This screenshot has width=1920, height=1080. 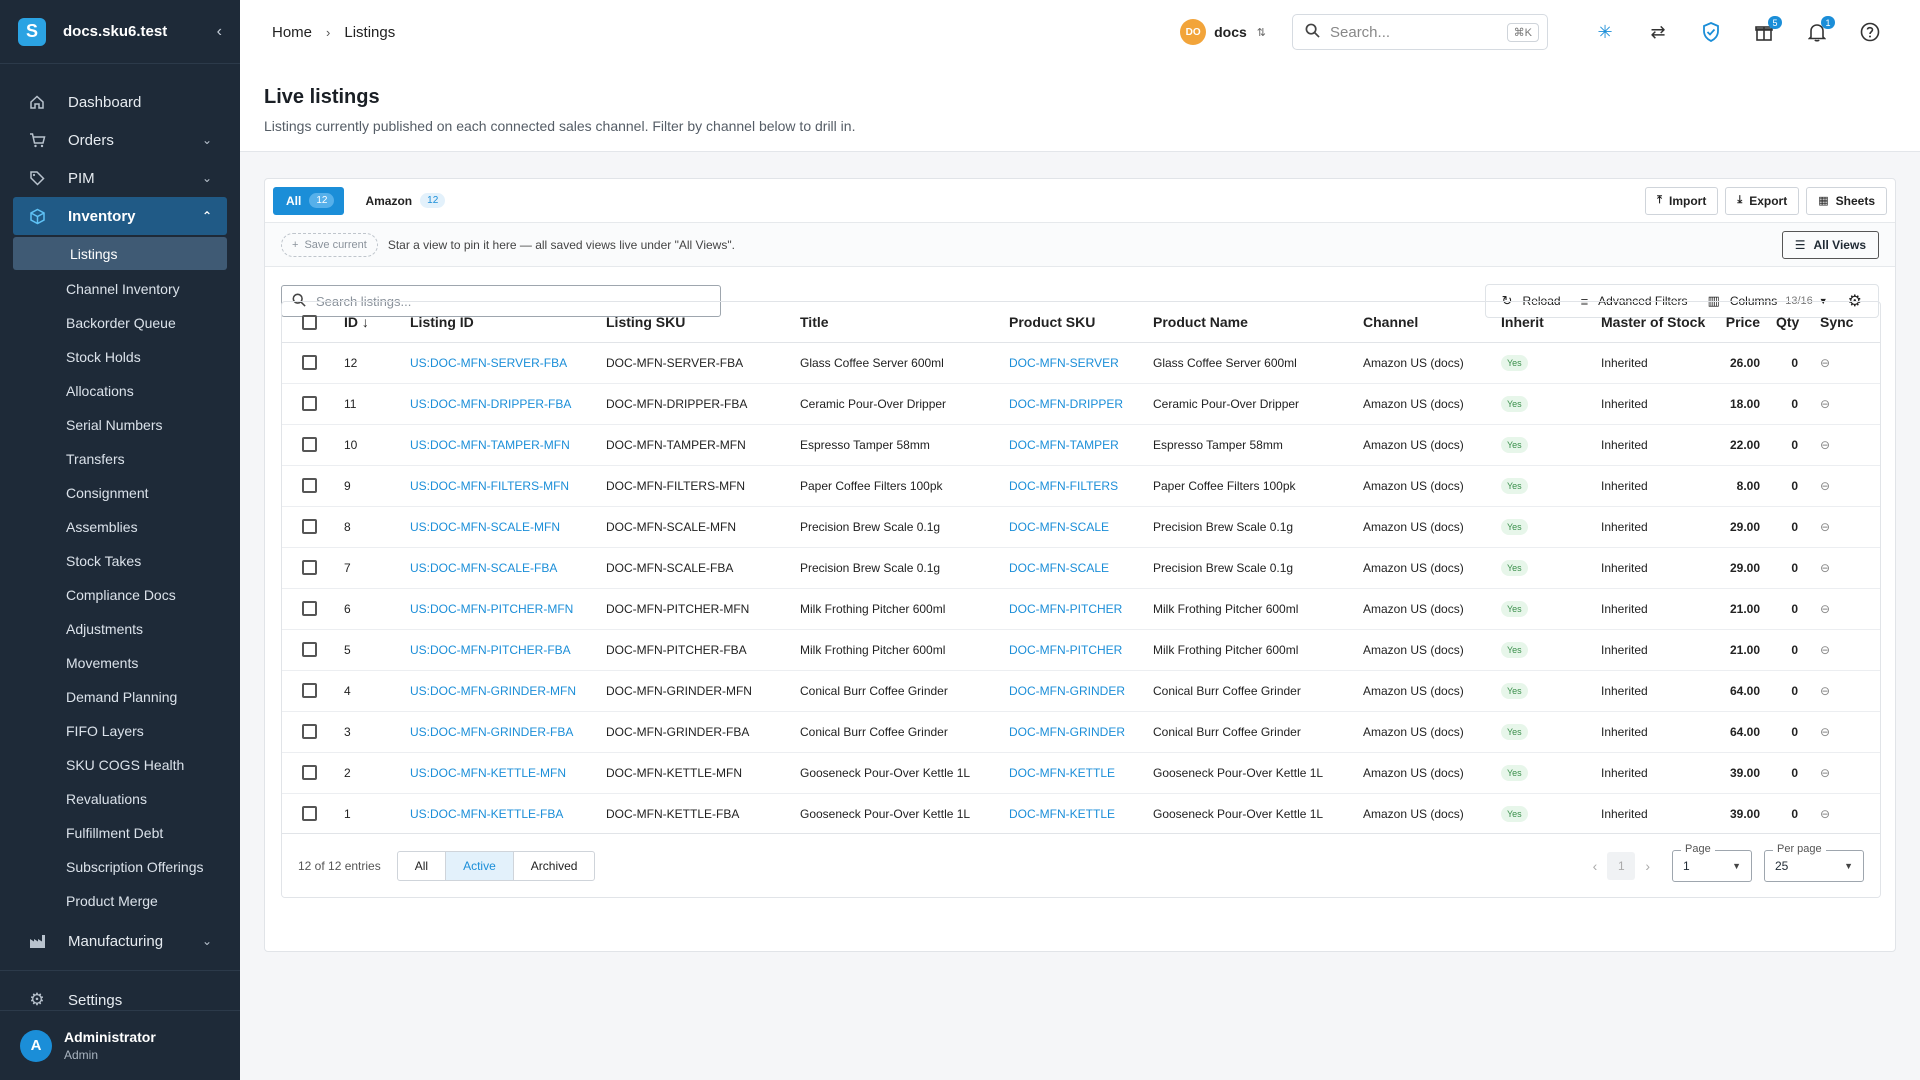 I want to click on workspace-title: docs.sku6.test, so click(x=140, y=31).